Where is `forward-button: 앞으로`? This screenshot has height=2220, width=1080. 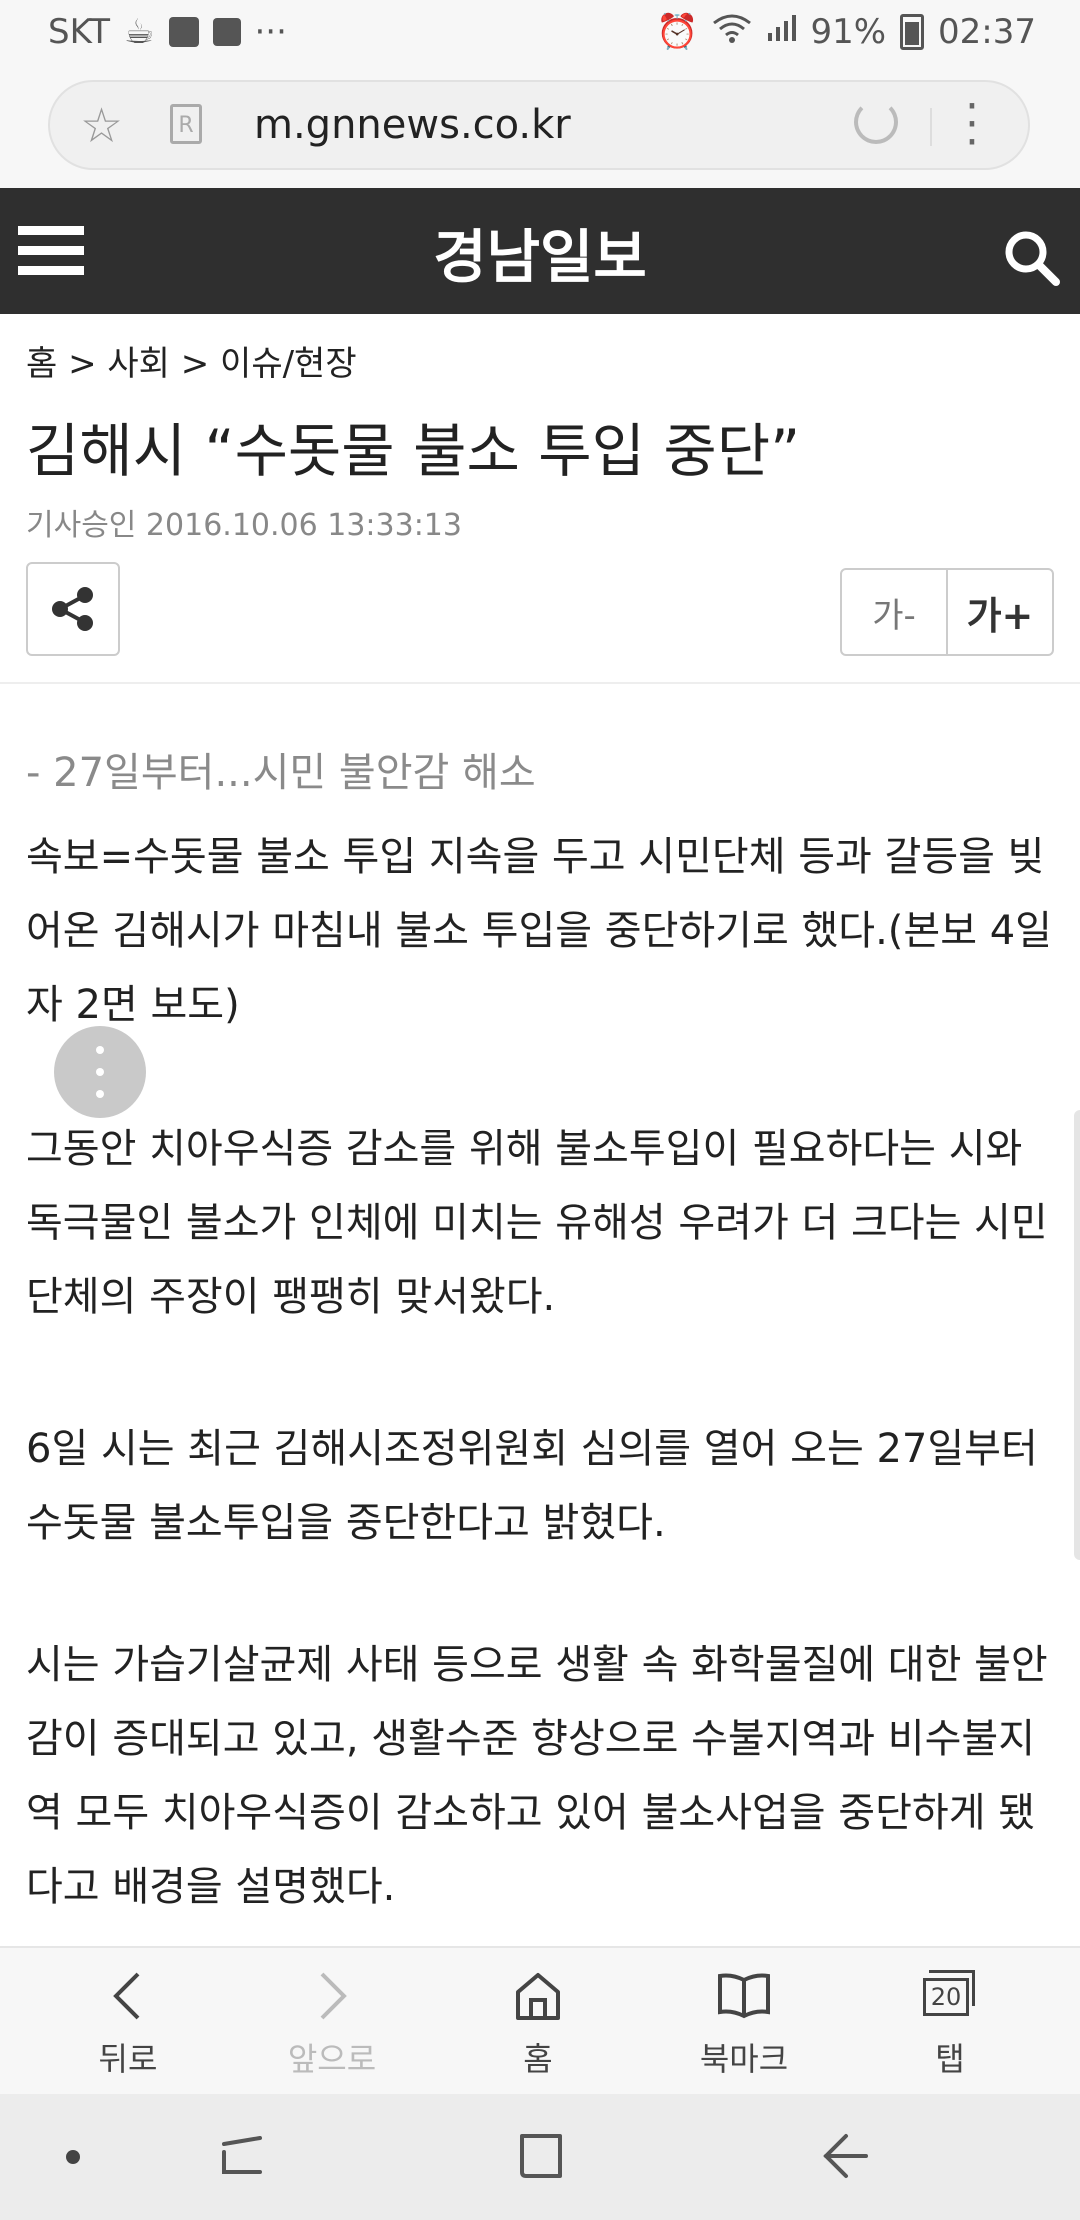 forward-button: 앞으로 is located at coordinates (332, 2022).